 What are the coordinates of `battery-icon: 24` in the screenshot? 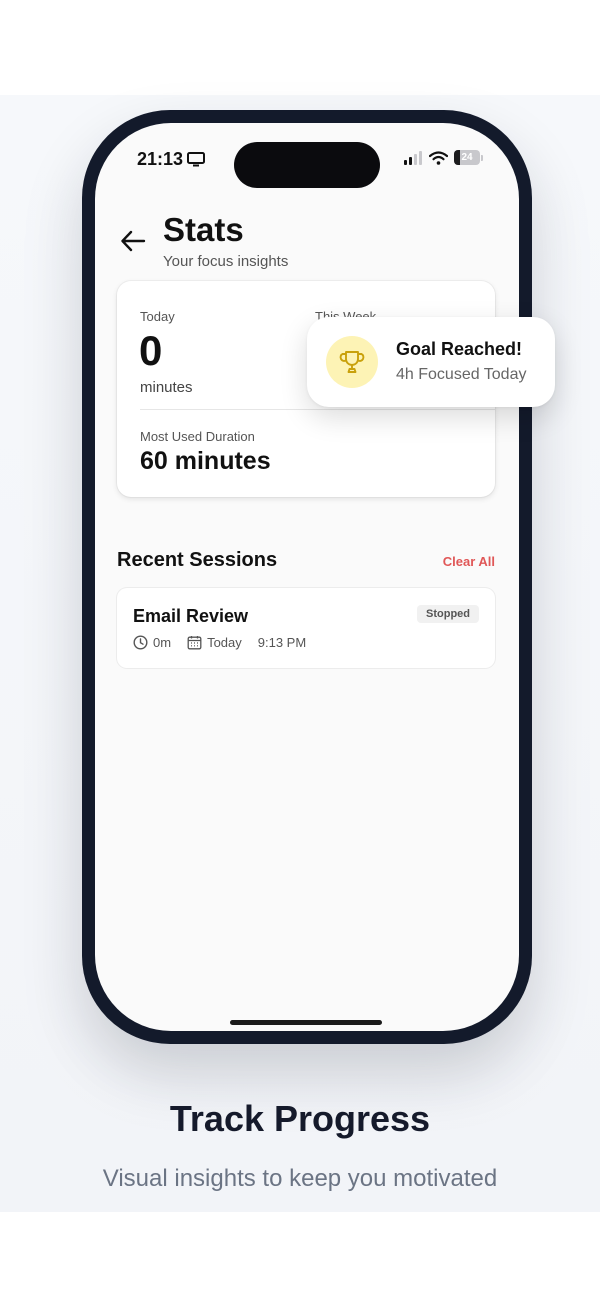 It's located at (467, 157).